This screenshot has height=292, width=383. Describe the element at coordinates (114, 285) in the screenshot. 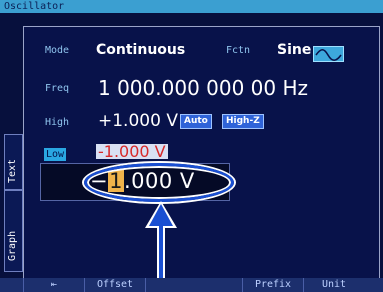

I see `softkey-offset: Offset` at that location.